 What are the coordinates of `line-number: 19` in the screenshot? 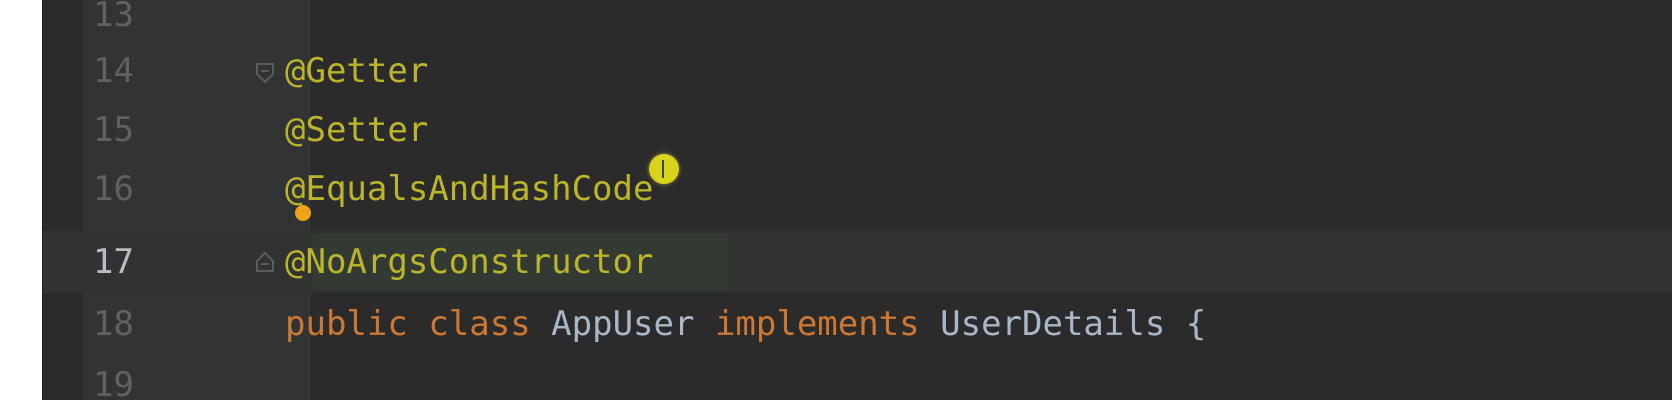 It's located at (113, 382).